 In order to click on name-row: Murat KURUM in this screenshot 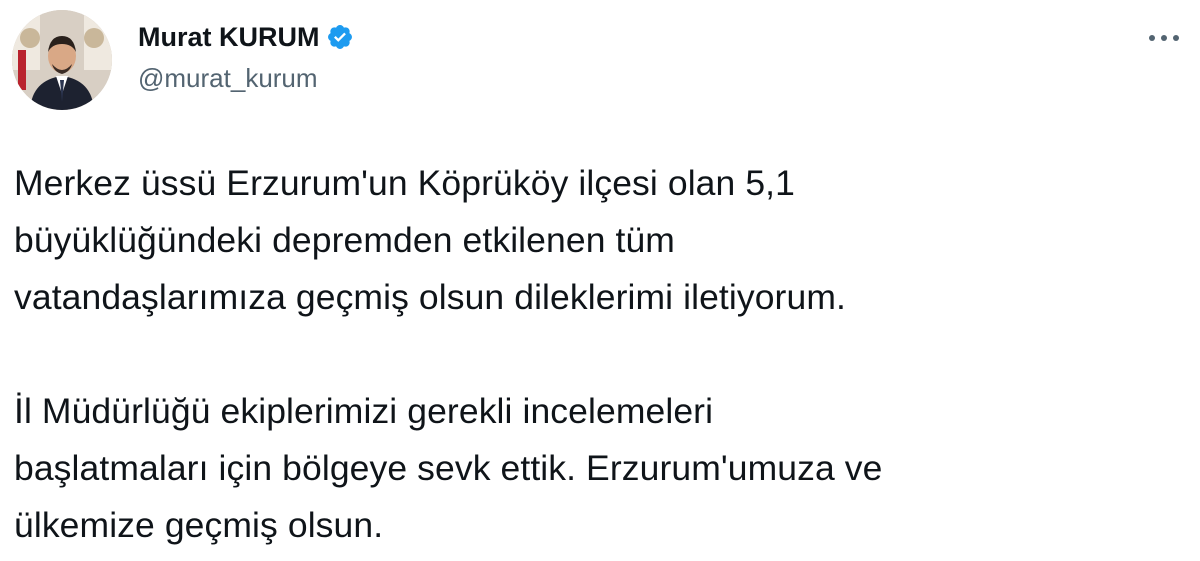, I will do `click(246, 37)`.